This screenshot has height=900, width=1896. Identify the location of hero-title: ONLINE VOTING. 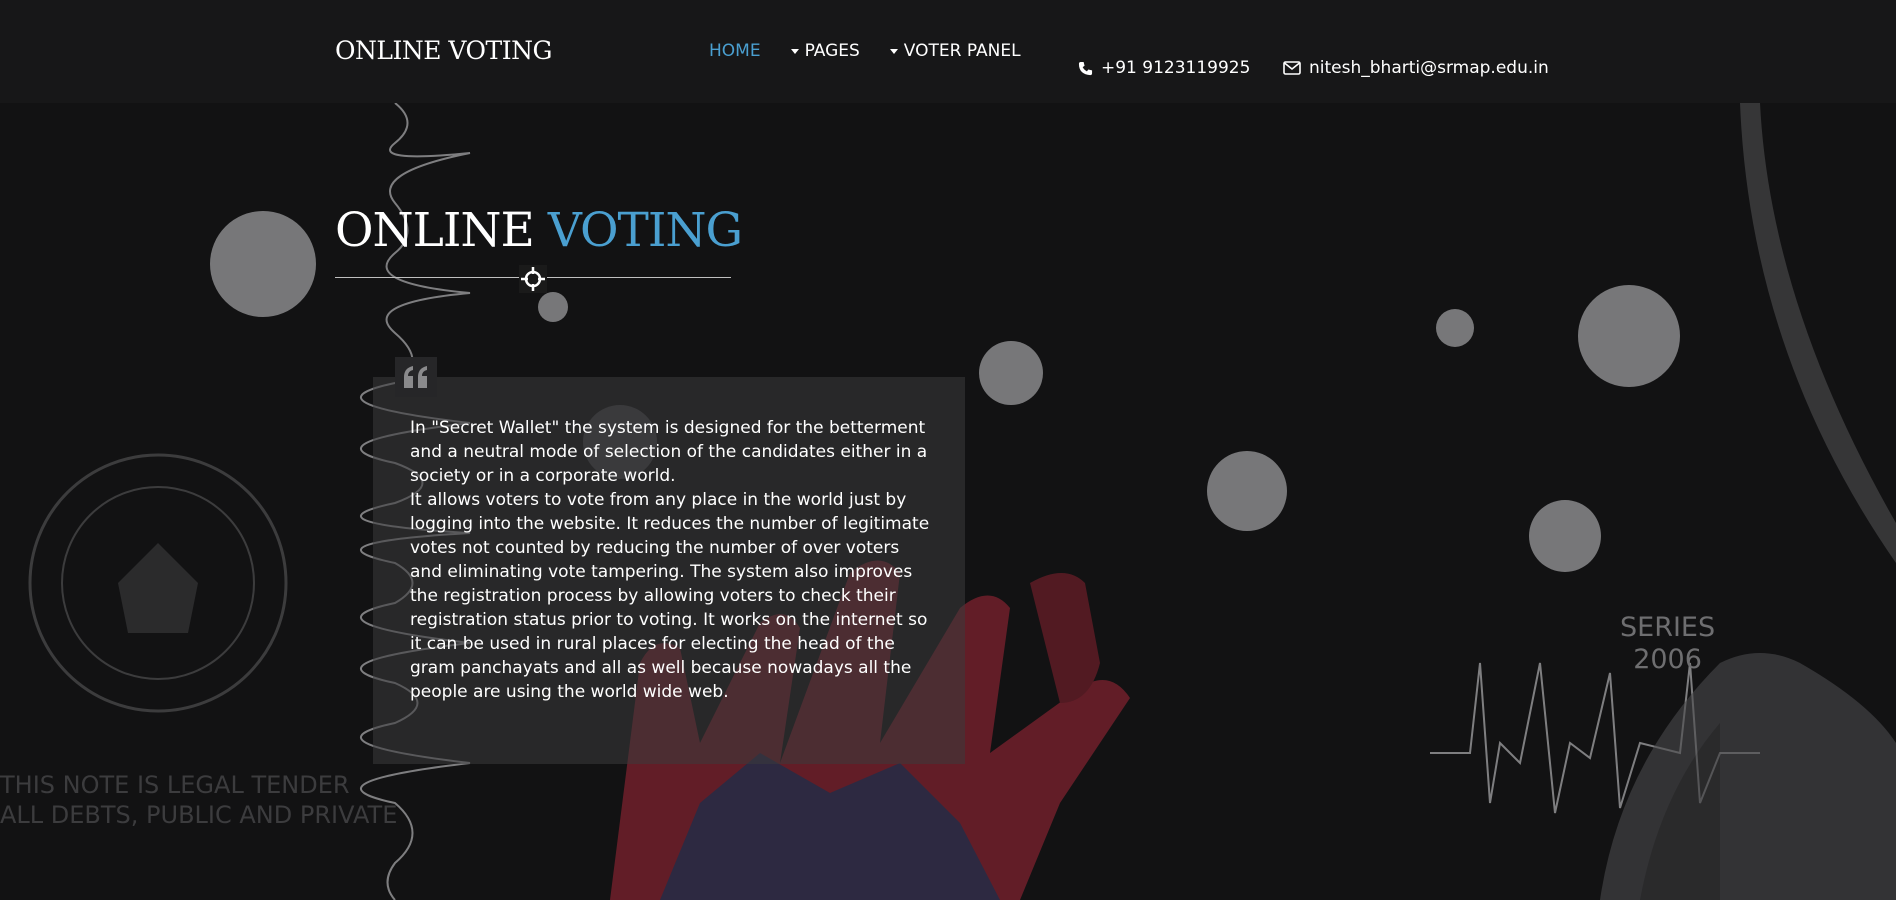
(539, 230).